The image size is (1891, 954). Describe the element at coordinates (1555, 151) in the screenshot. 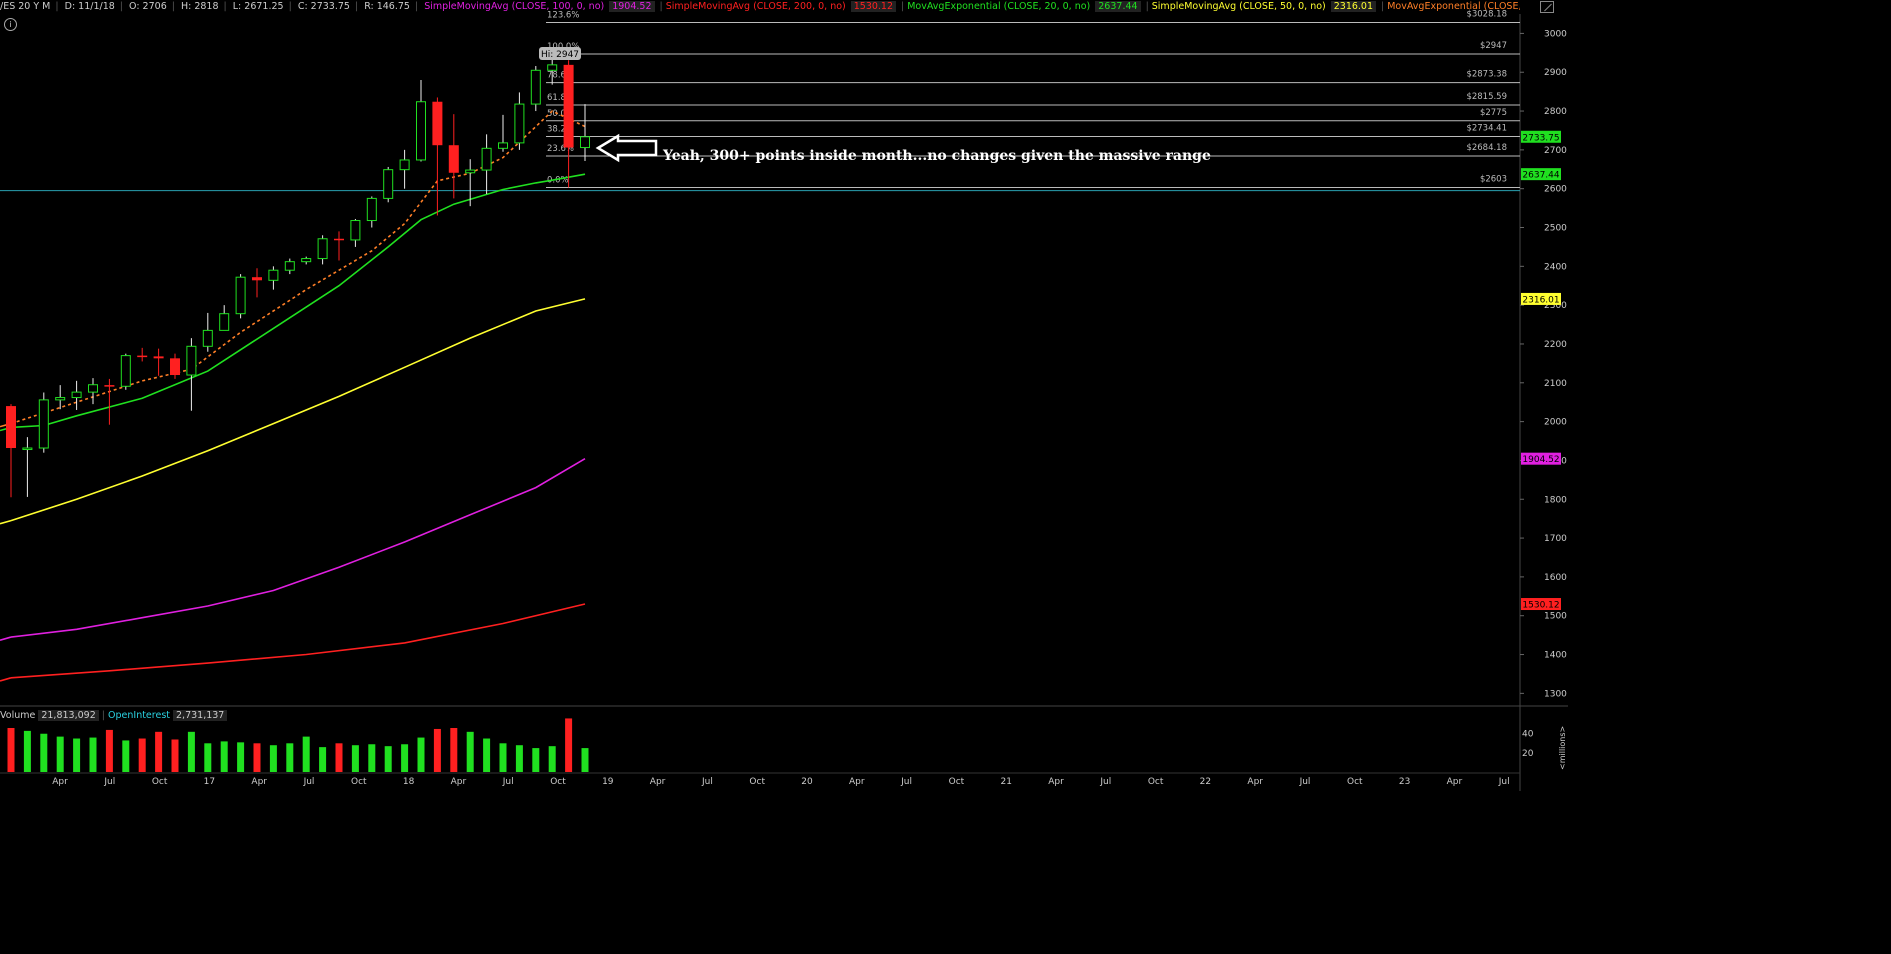

I see `price-tick-label: 2700` at that location.